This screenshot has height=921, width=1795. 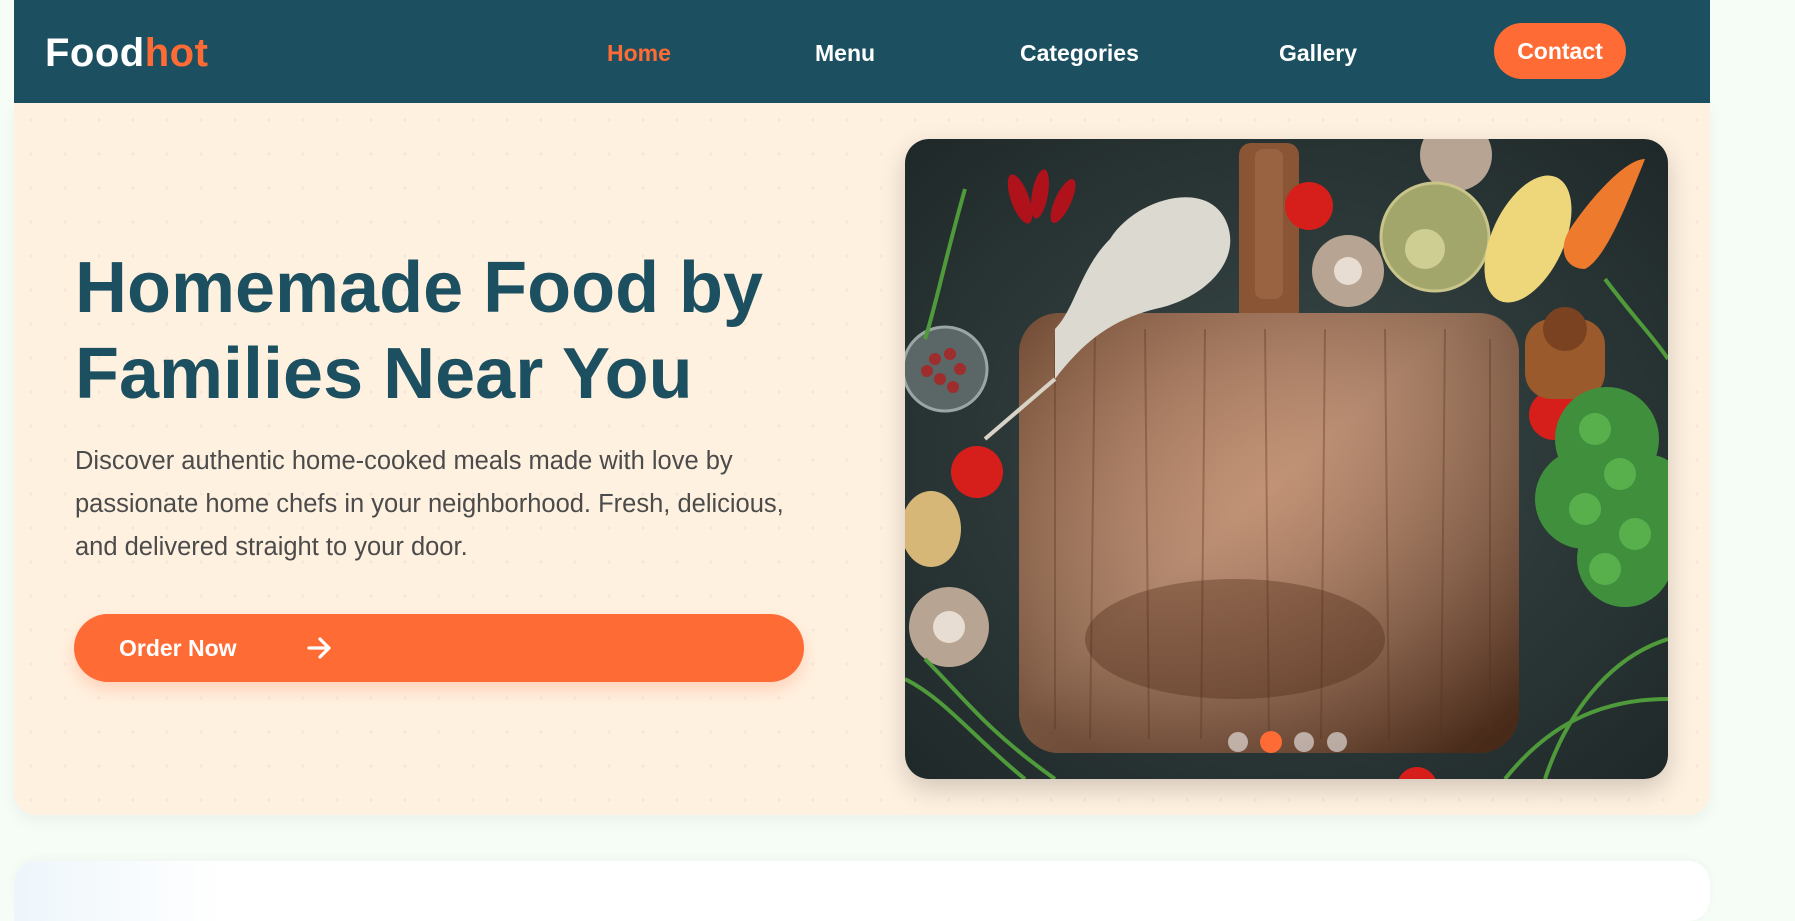 What do you see at coordinates (1079, 53) in the screenshot?
I see `nav-categories-link: Categories` at bounding box center [1079, 53].